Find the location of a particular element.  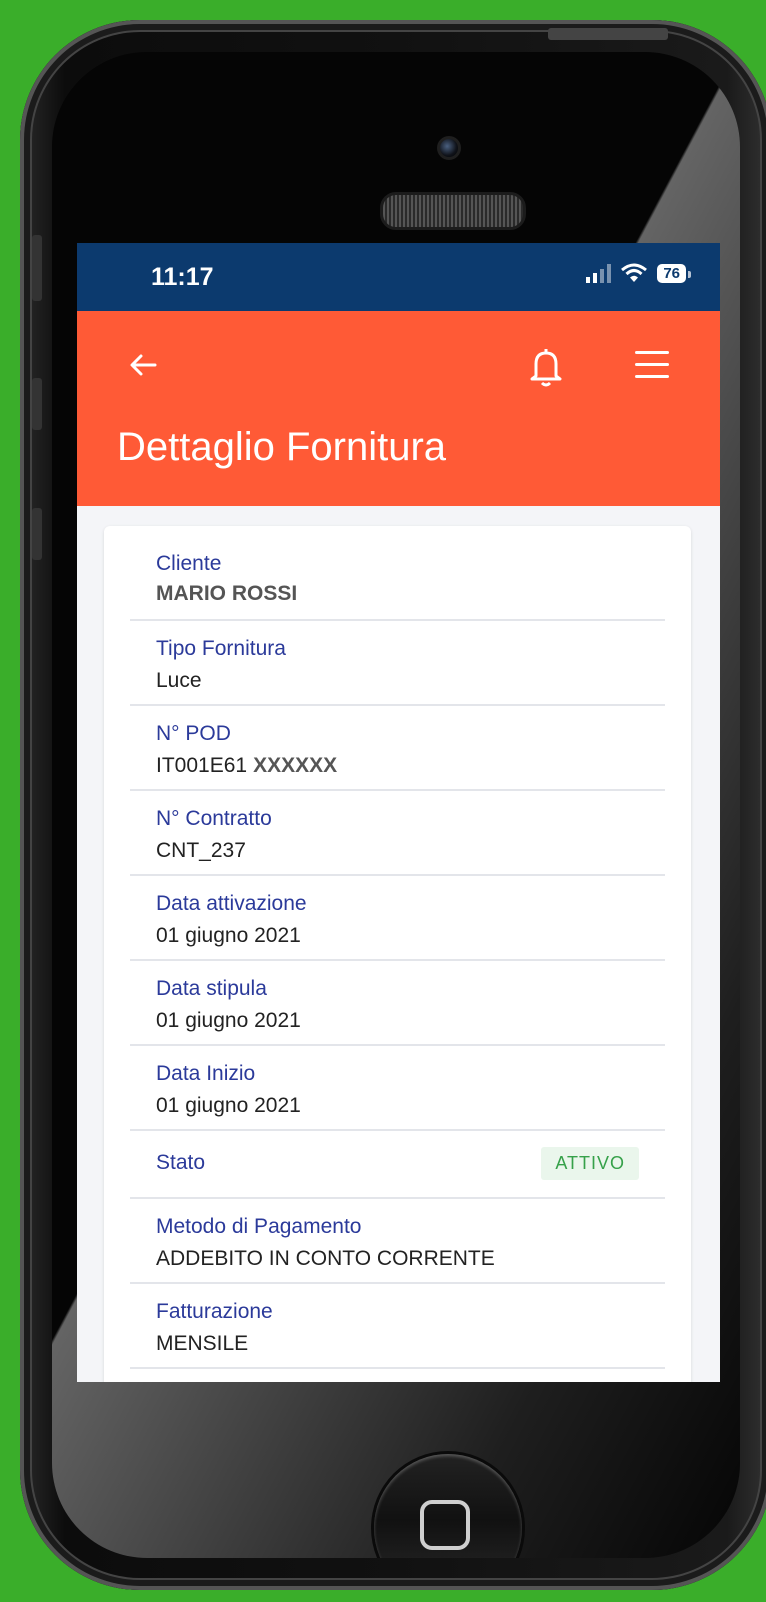

bell-icon is located at coordinates (546, 367).